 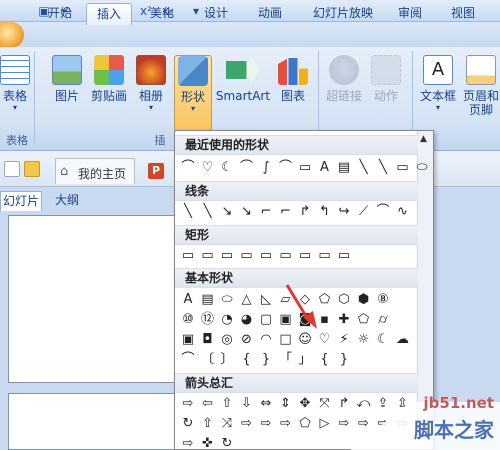 I want to click on shape-item: ⌐, so click(x=266, y=212).